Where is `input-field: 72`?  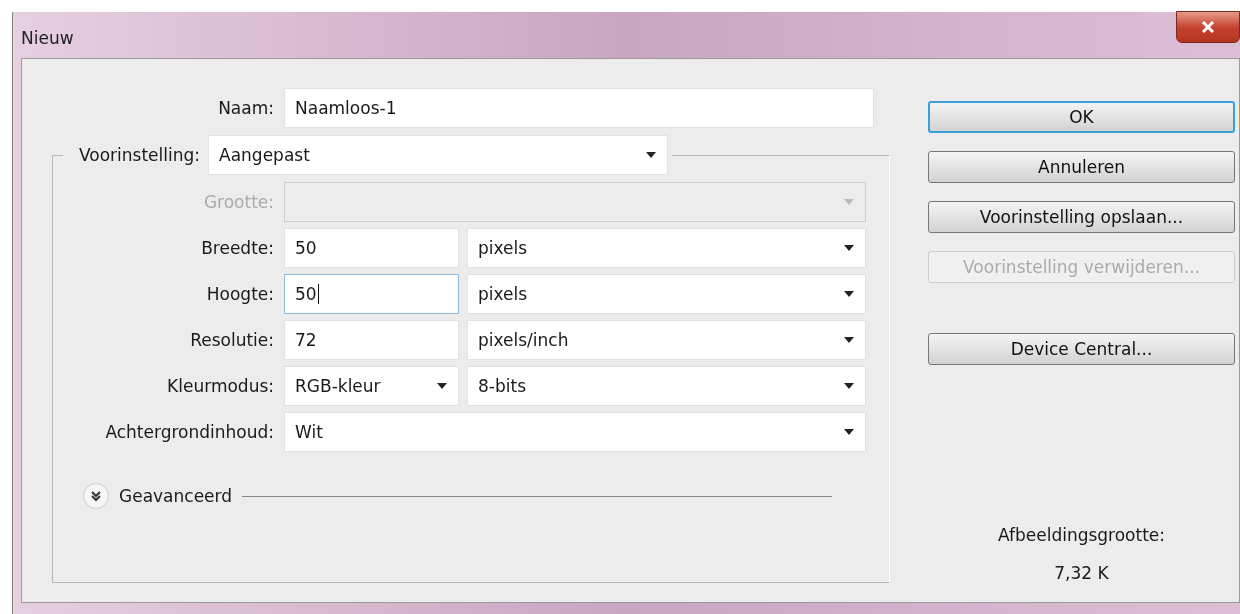
input-field: 72 is located at coordinates (371, 340).